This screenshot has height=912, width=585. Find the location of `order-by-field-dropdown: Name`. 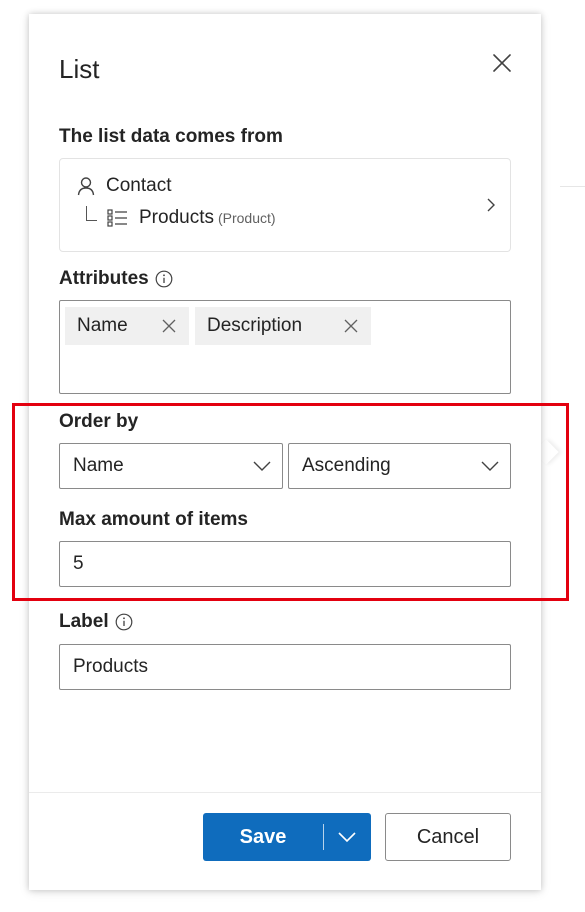

order-by-field-dropdown: Name is located at coordinates (171, 466).